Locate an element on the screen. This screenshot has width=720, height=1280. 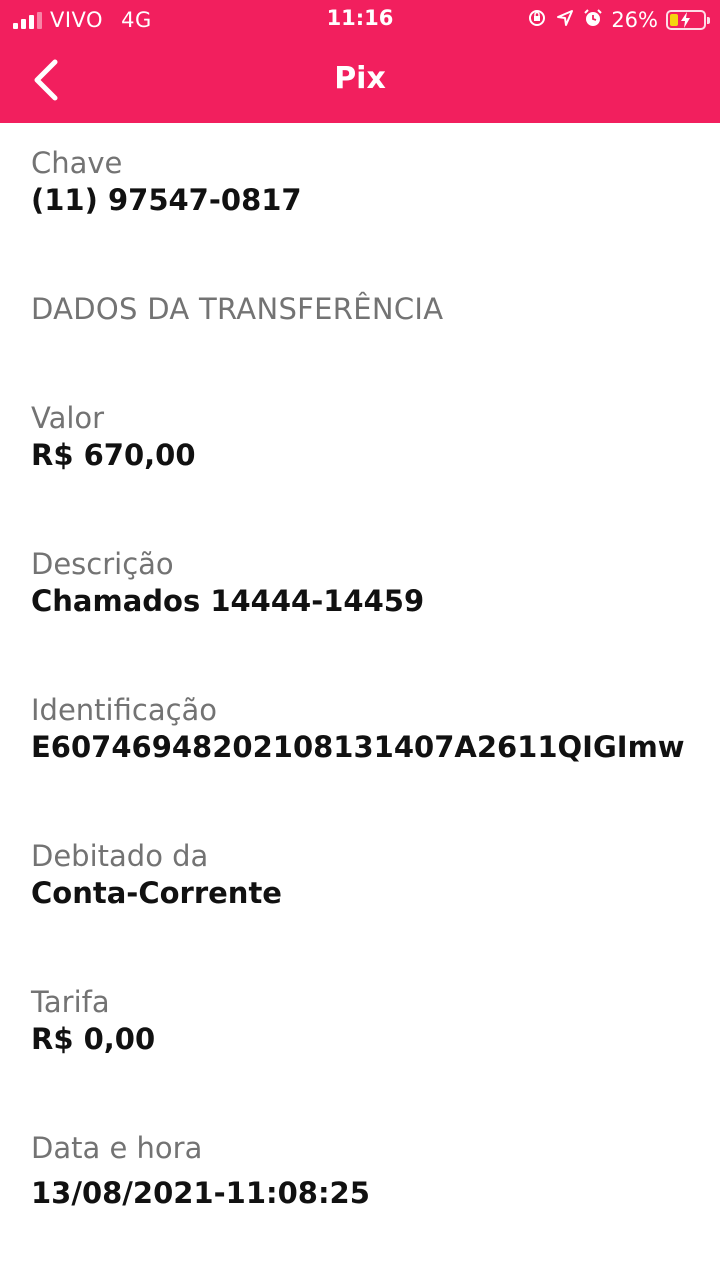
debitado-value: Conta-Corrente is located at coordinates (156, 893).